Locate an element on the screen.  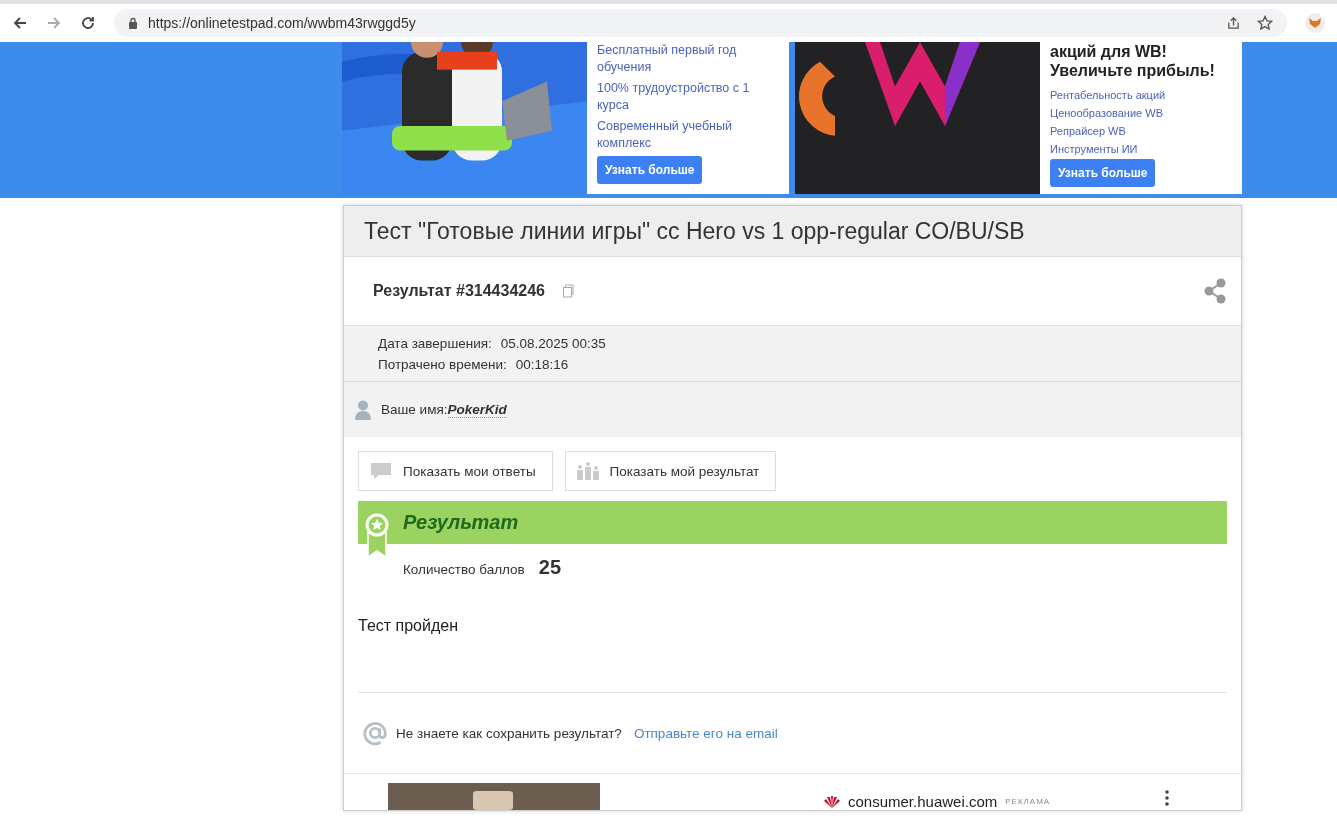
detail-label: Потрачено времени: is located at coordinates (442, 365).